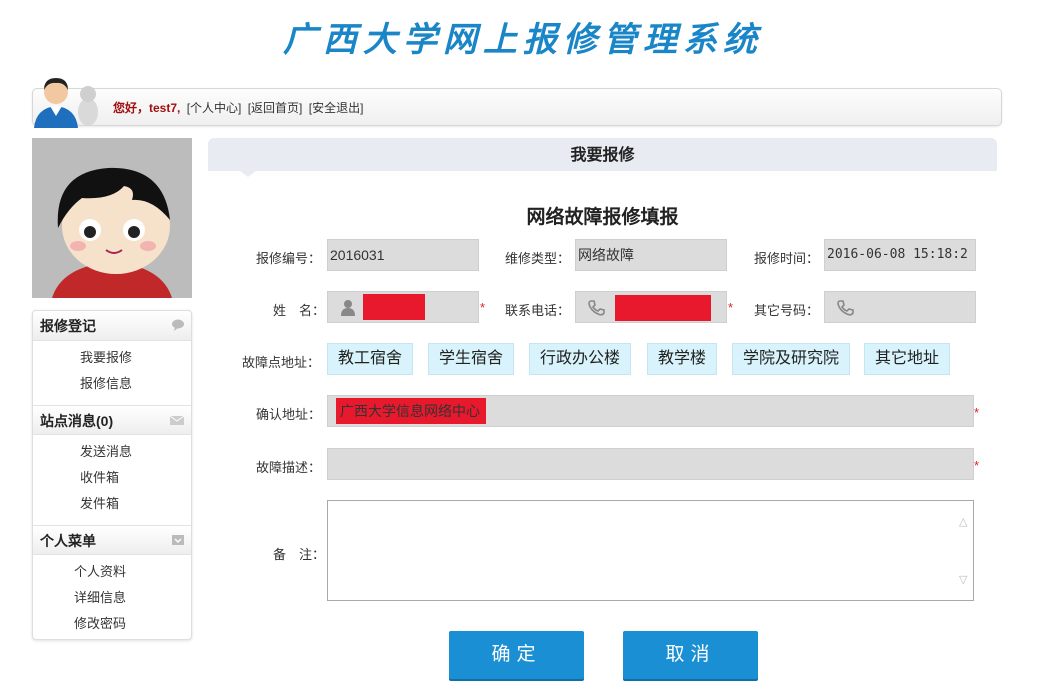 Image resolution: width=1046 pixels, height=682 pixels. I want to click on user-greeting: 您好，test7,, so click(147, 108).